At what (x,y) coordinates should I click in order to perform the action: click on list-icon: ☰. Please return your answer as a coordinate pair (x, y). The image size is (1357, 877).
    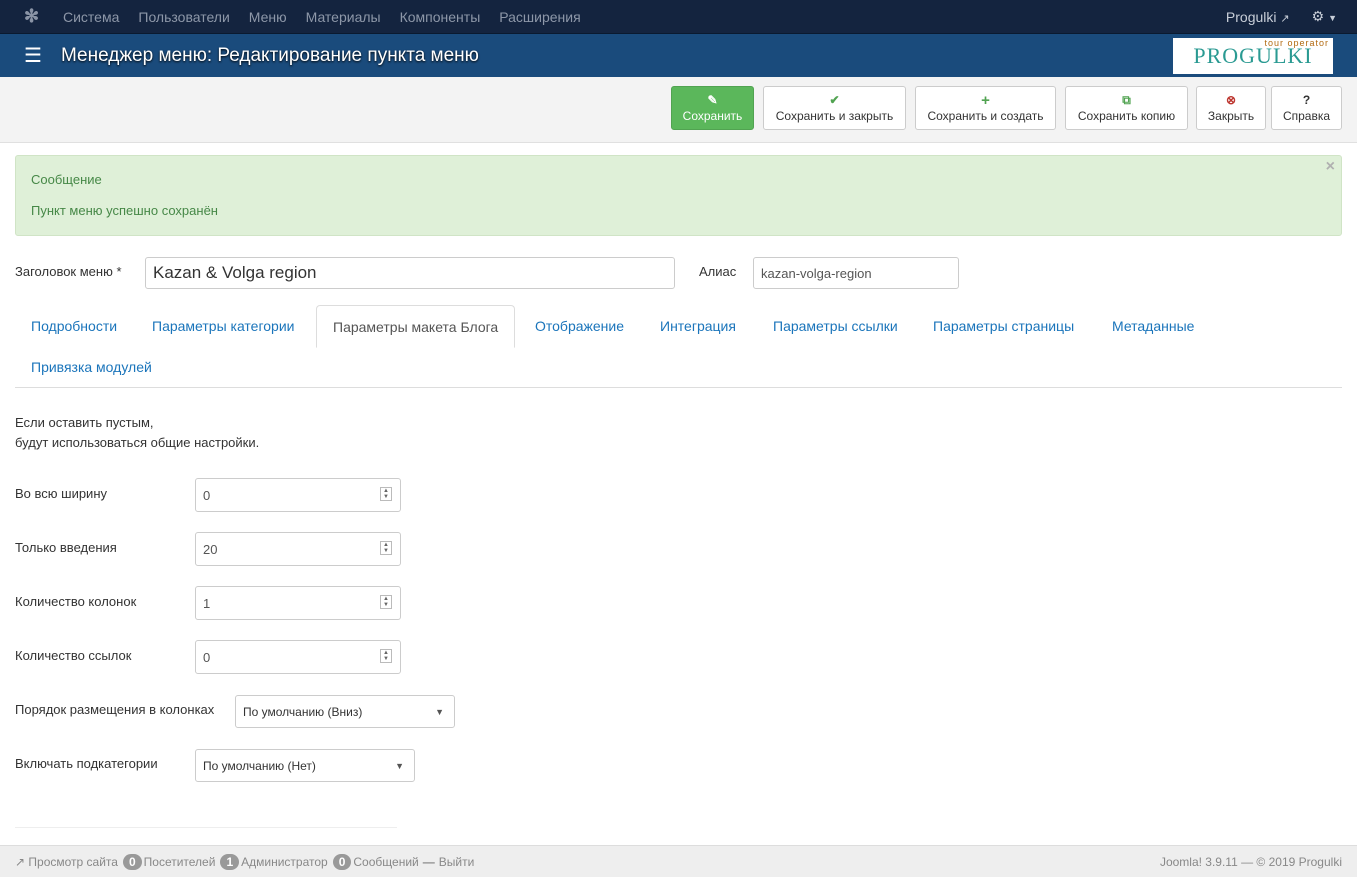
    Looking at the image, I should click on (33, 56).